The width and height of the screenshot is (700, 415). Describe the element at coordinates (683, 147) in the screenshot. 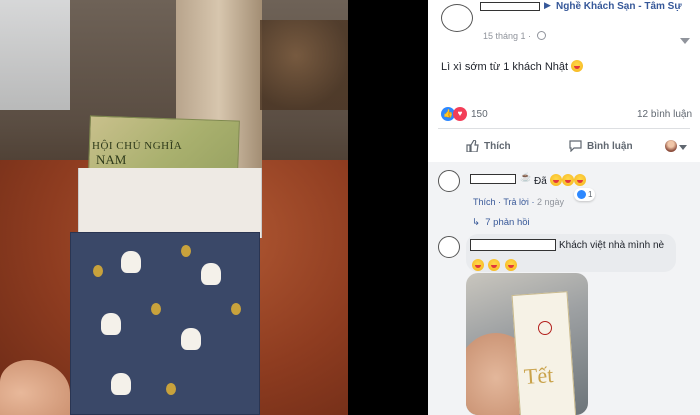

I see `chevron-down-icon` at that location.